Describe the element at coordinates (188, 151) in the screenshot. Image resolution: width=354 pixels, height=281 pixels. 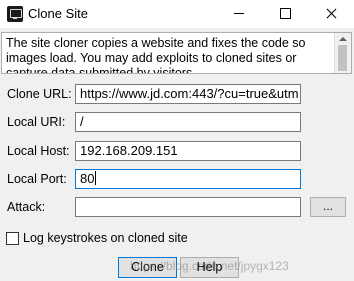
I see `local-host-input: 192.168.209.151` at that location.